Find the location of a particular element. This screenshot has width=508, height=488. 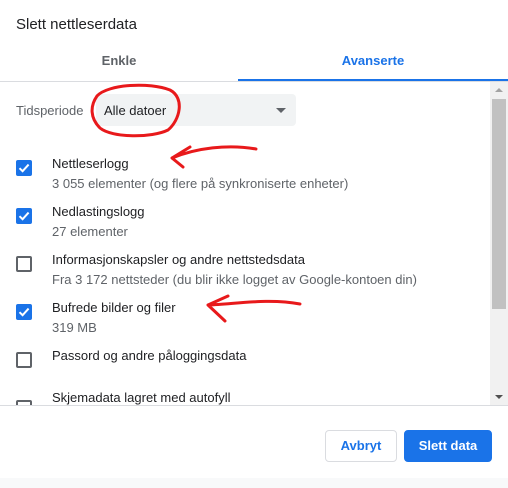

scroll-down-arrow-icon is located at coordinates (499, 397).